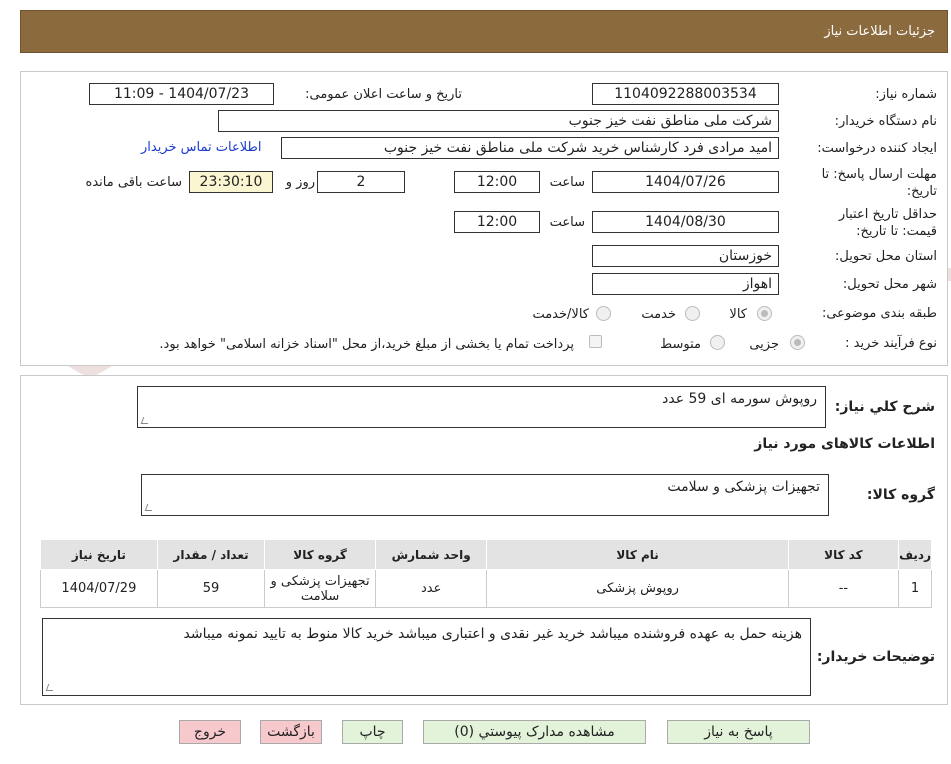  I want to click on city-field: اهواز, so click(685, 284).